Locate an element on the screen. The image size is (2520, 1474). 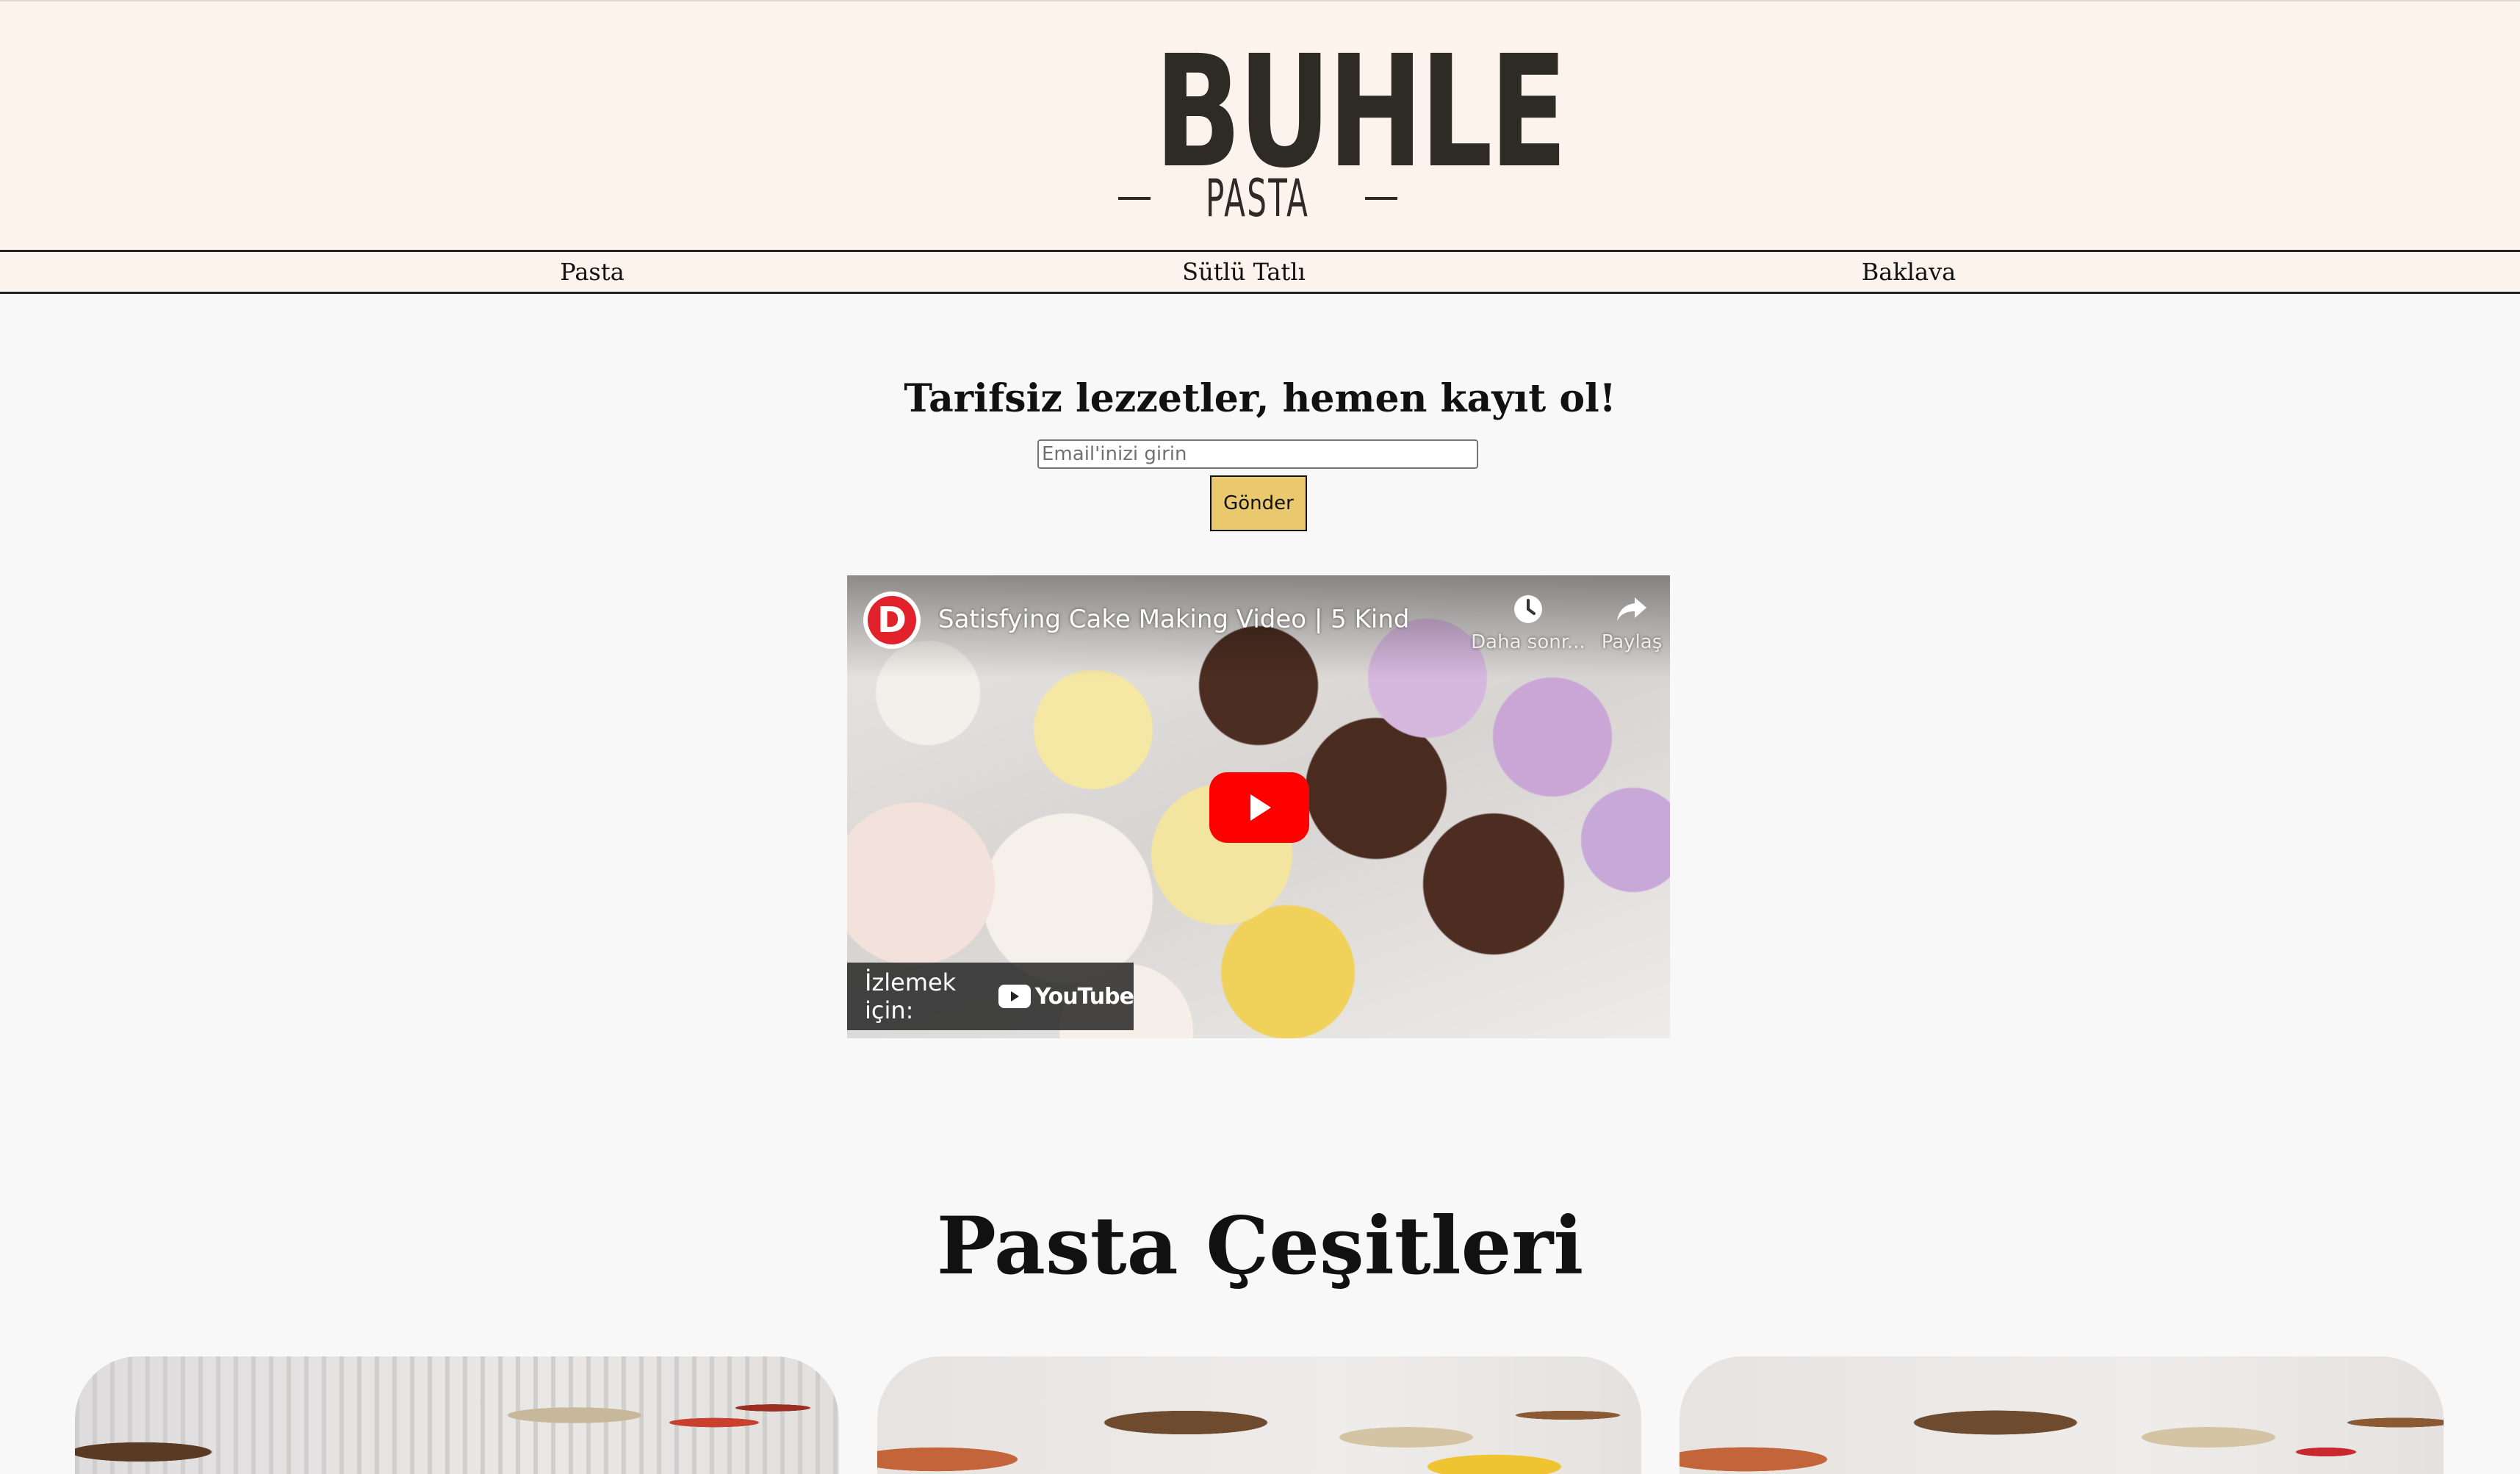
submit-button: Gönder is located at coordinates (1259, 503).